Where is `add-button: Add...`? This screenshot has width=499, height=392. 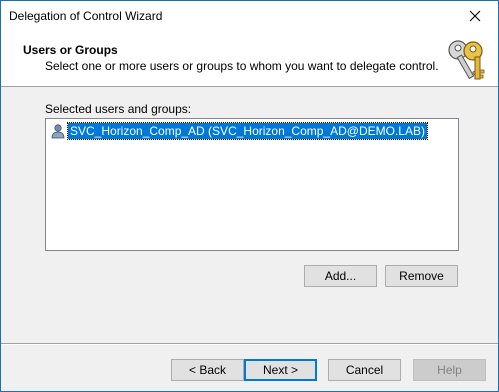 add-button: Add... is located at coordinates (340, 276).